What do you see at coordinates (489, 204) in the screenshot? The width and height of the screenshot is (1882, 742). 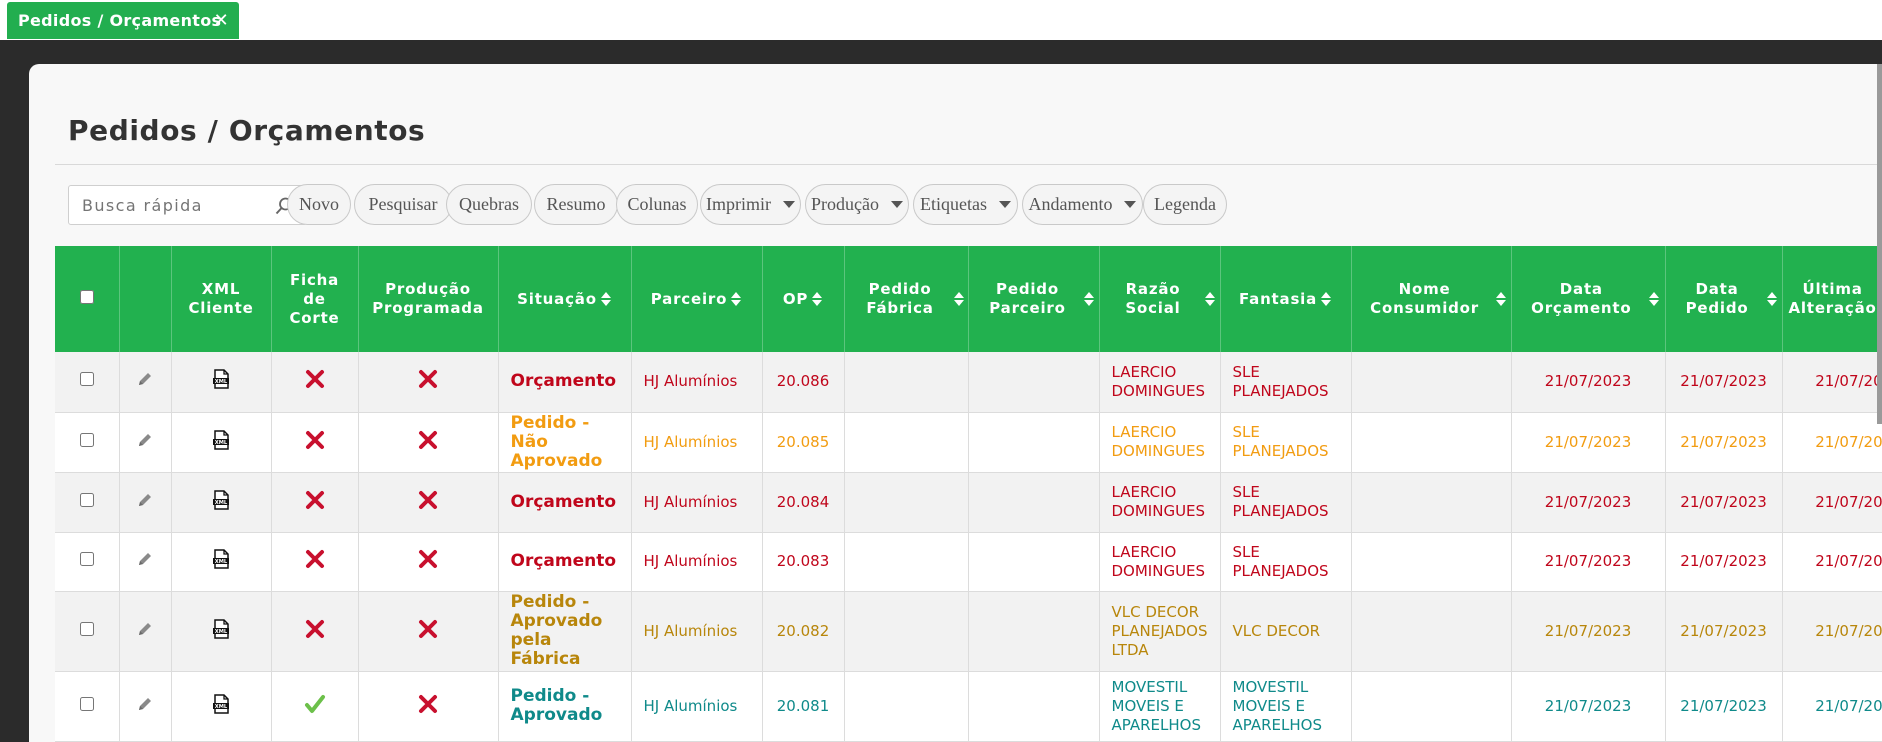 I see `toolbar-button-quebras: Quebras` at bounding box center [489, 204].